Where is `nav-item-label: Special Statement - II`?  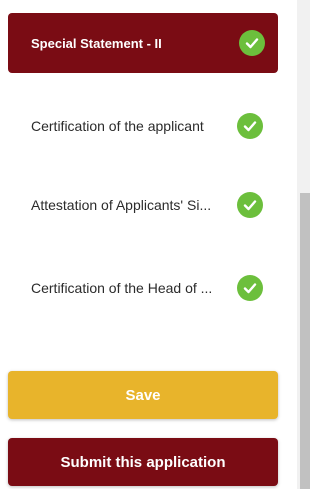 nav-item-label: Special Statement - II is located at coordinates (96, 43).